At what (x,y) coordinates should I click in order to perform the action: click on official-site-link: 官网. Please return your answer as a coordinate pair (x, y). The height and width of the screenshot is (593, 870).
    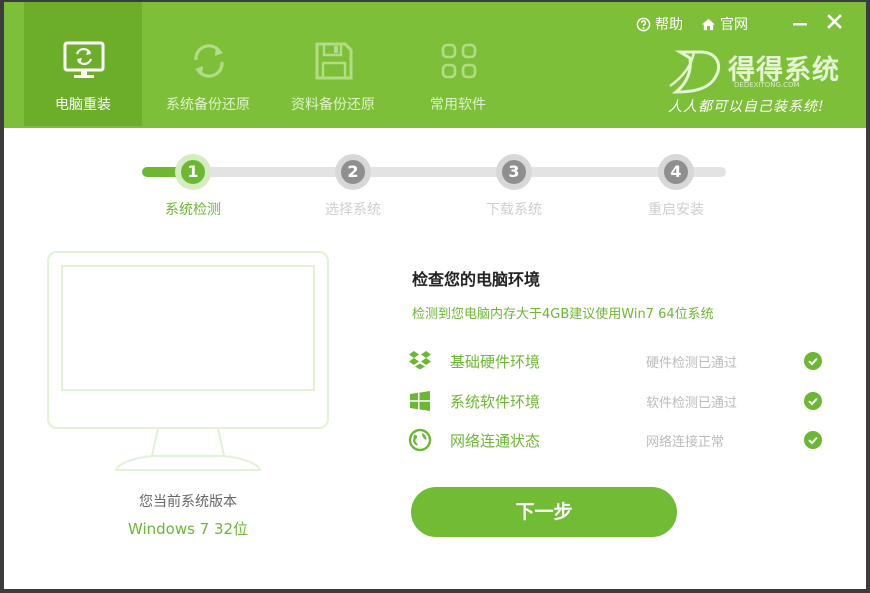
    Looking at the image, I should click on (724, 24).